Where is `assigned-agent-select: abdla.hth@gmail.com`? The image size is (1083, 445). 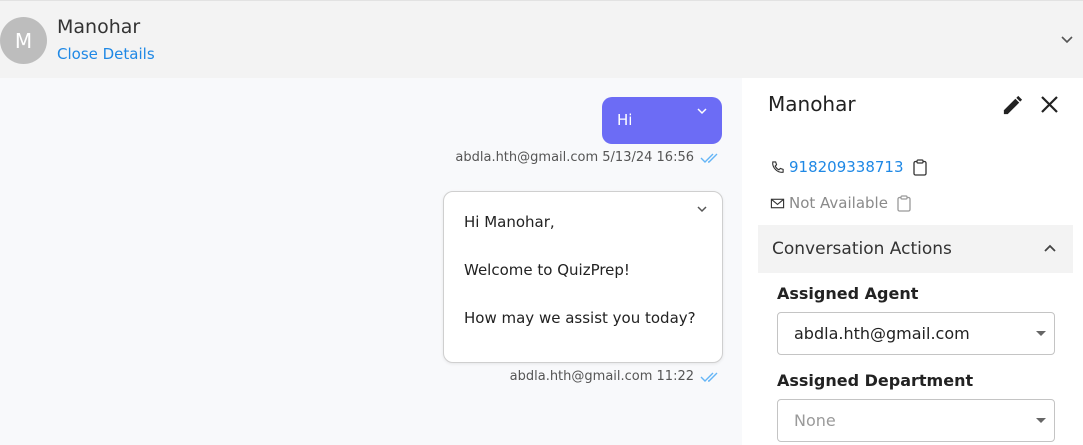
assigned-agent-select: abdla.hth@gmail.com is located at coordinates (916, 333).